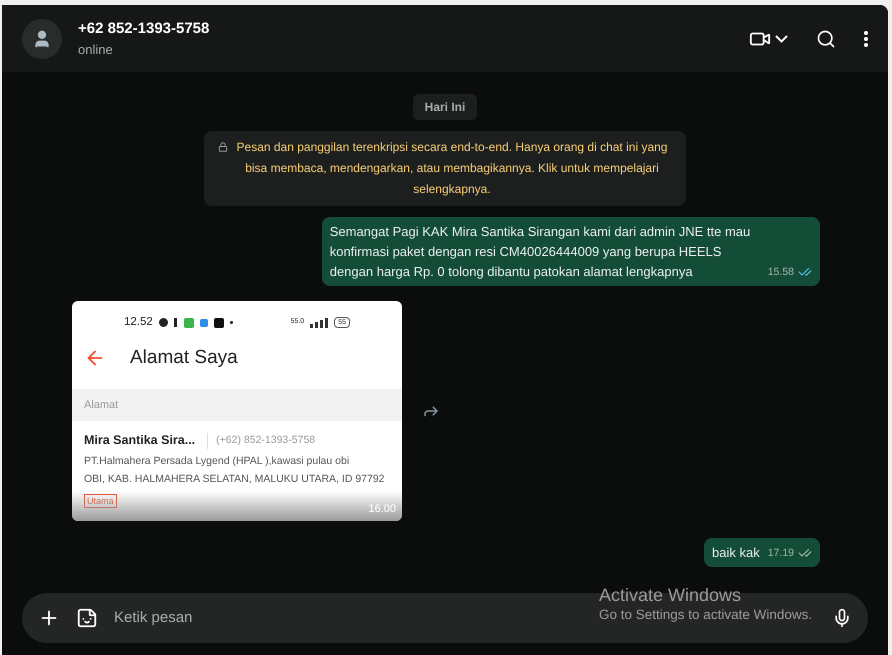 This screenshot has height=655, width=892. What do you see at coordinates (705, 615) in the screenshot?
I see `activation-subtitle: Go to Settings to activate Windows.` at bounding box center [705, 615].